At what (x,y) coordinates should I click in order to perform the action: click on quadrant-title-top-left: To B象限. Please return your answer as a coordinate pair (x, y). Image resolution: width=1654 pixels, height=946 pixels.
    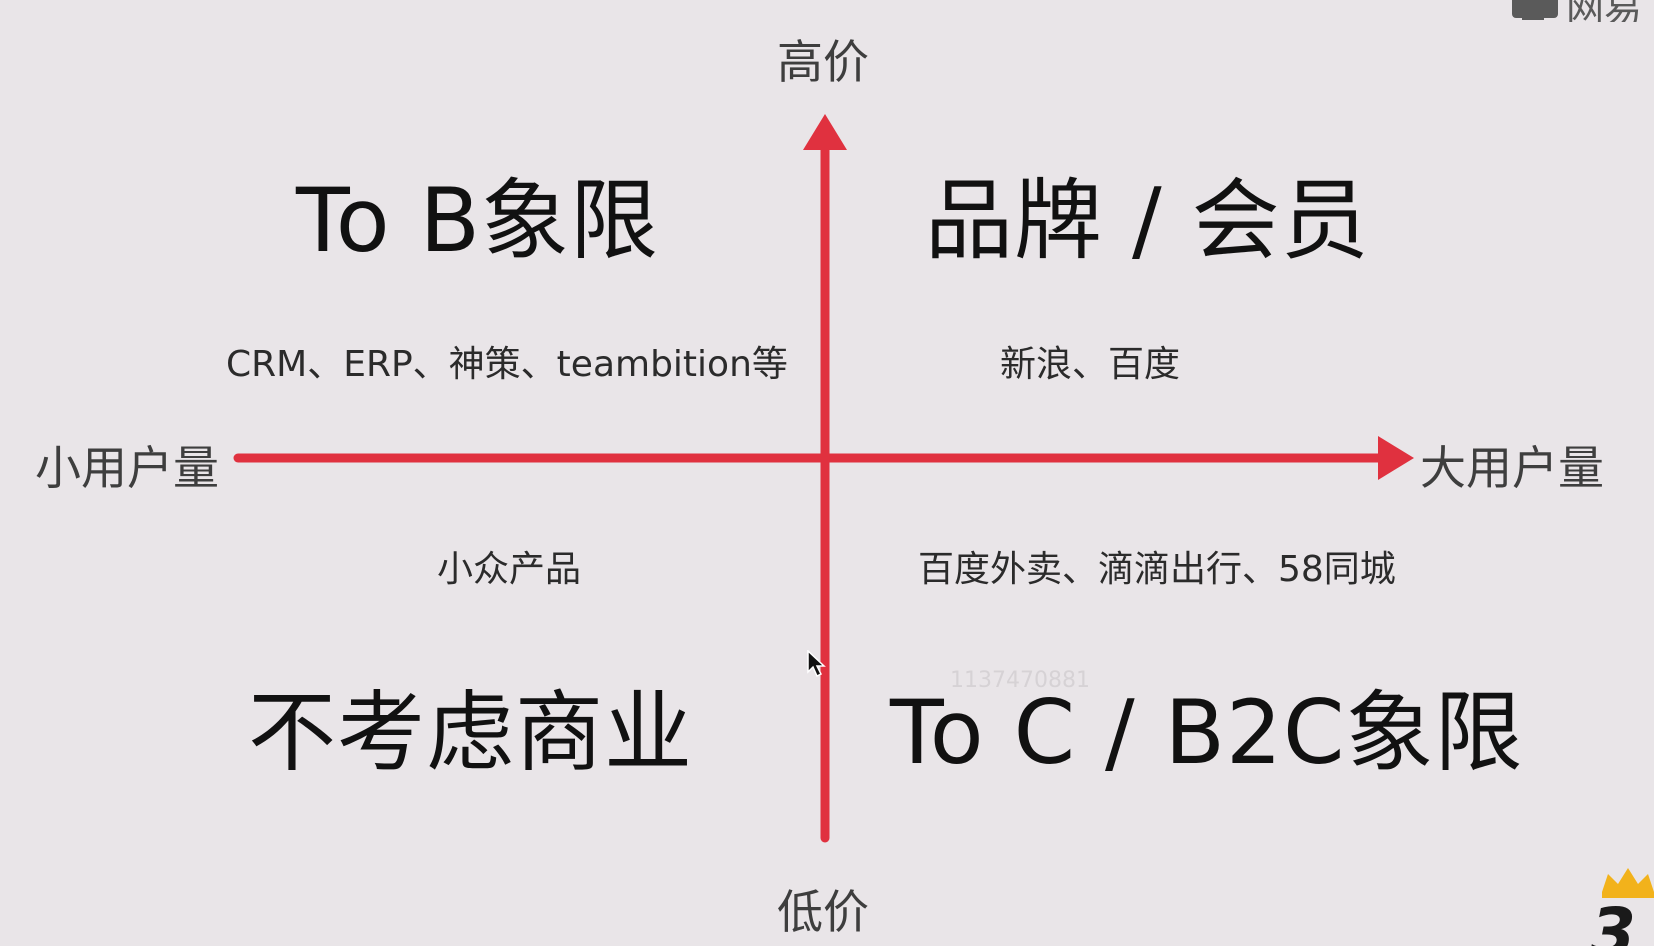
    Looking at the image, I should click on (477, 220).